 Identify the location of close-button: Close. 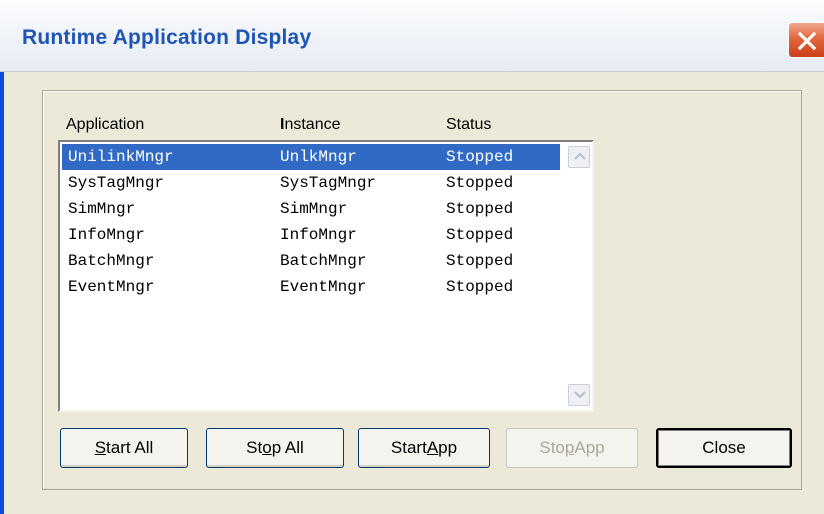
(724, 448).